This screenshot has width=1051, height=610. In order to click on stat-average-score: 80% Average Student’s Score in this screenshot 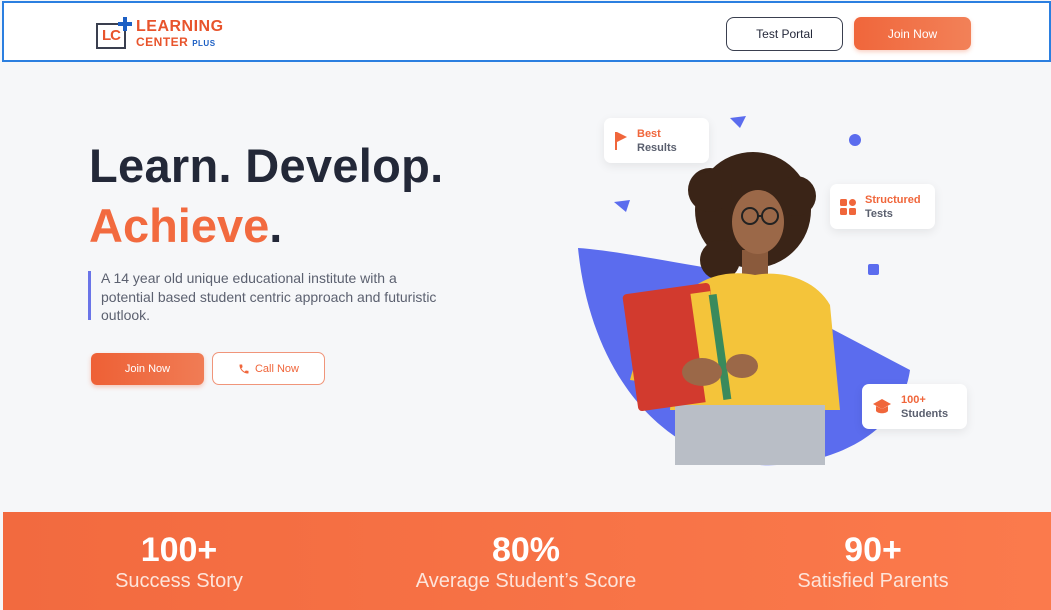, I will do `click(526, 562)`.